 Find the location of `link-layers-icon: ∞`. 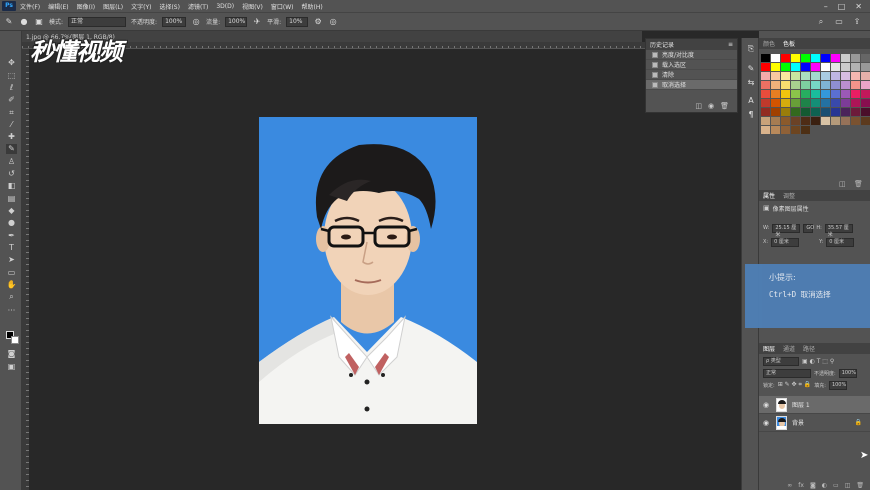

link-layers-icon: ∞ is located at coordinates (789, 486).